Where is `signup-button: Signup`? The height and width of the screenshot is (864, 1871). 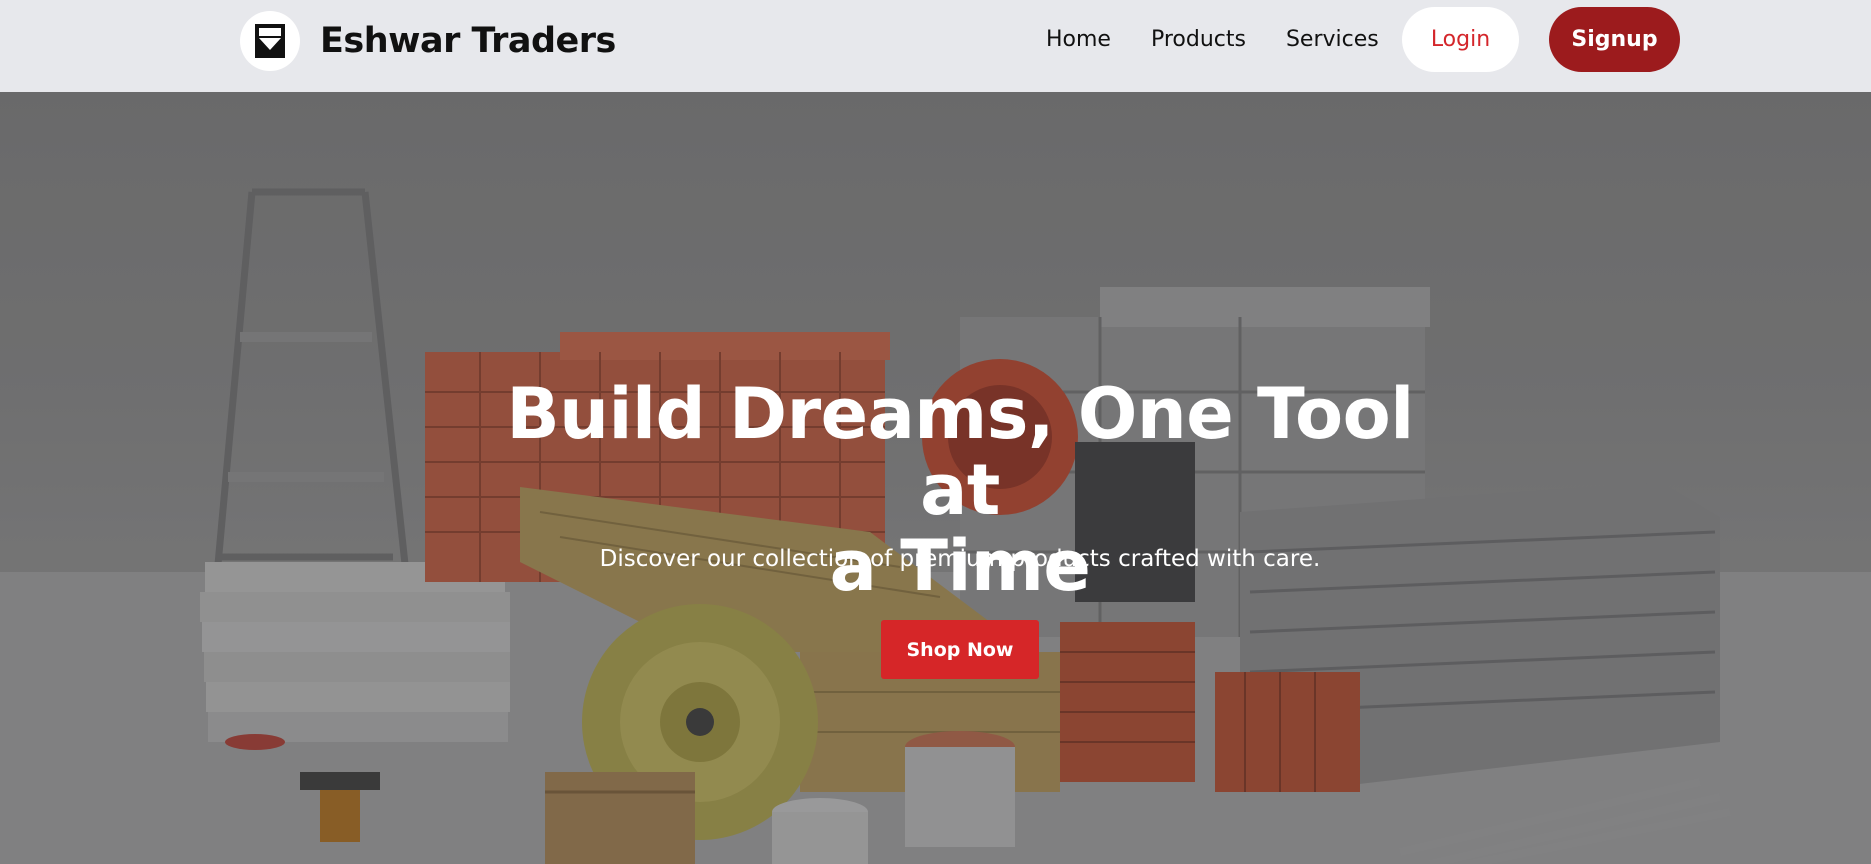
signup-button: Signup is located at coordinates (1614, 39).